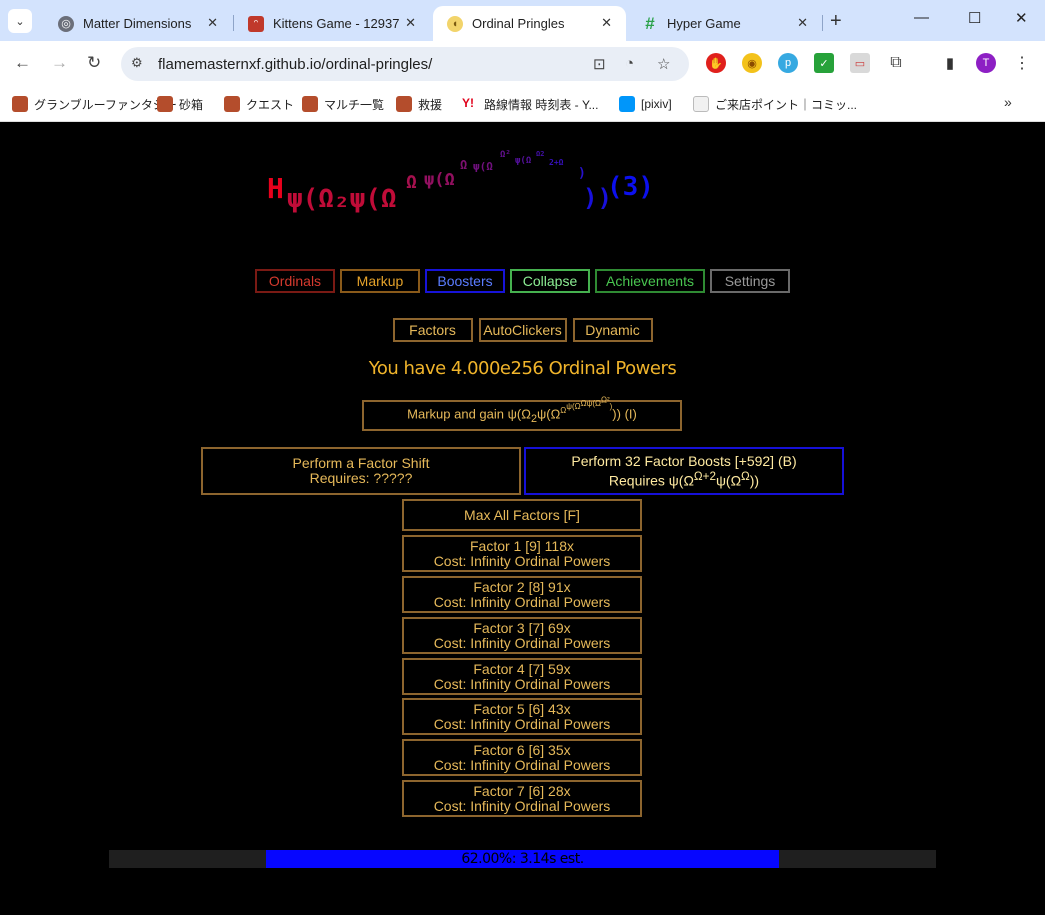 The image size is (1045, 915). Describe the element at coordinates (419, 104) in the screenshot. I see `bookmark-item: 救援` at that location.